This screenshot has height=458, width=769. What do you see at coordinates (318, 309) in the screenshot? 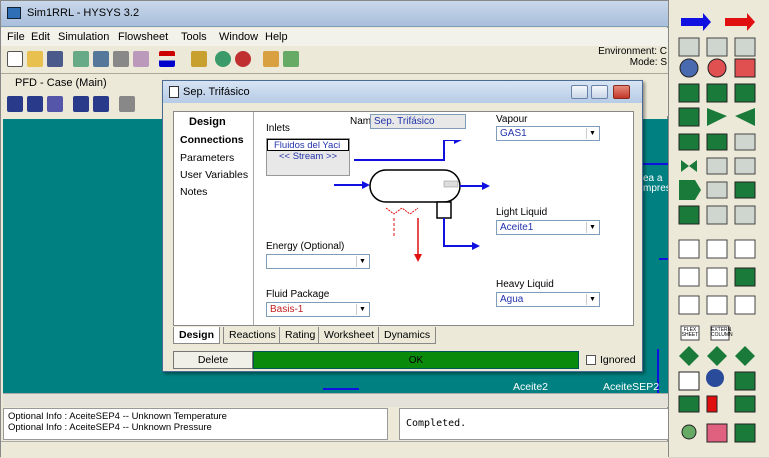
I see `fluid-package-select: Basis-1 ▼` at bounding box center [318, 309].